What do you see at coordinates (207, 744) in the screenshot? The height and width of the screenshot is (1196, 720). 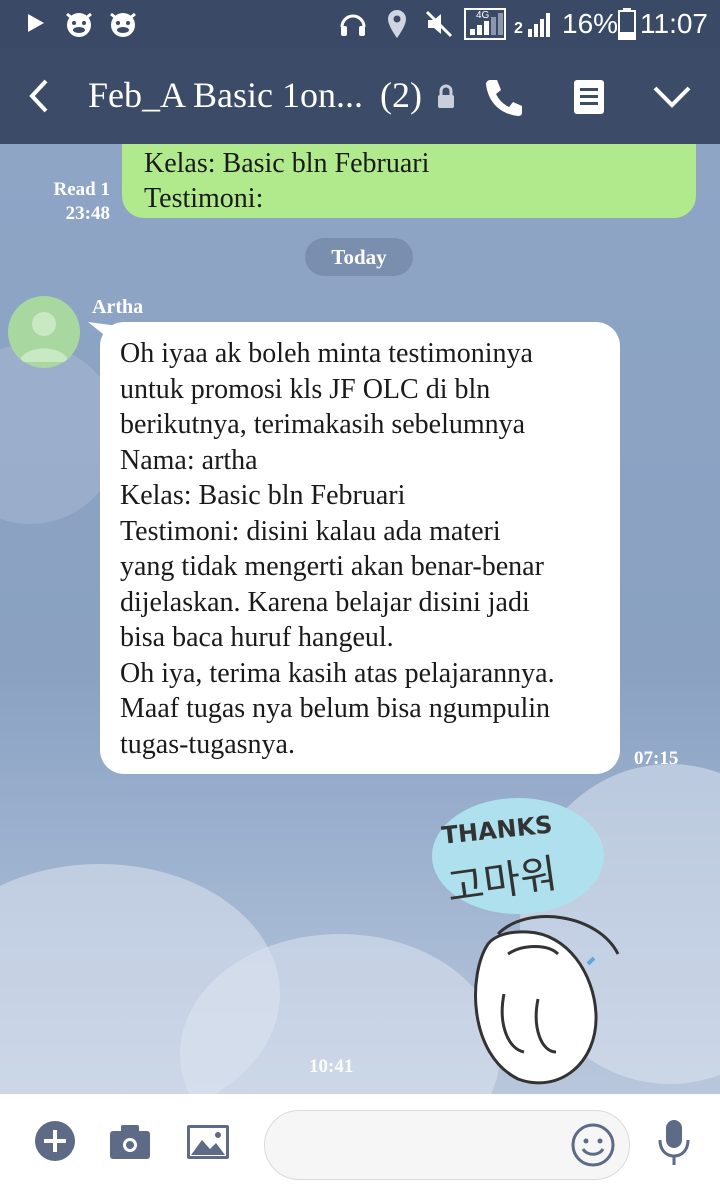 I see `message-line: tugas-tugasnya.` at bounding box center [207, 744].